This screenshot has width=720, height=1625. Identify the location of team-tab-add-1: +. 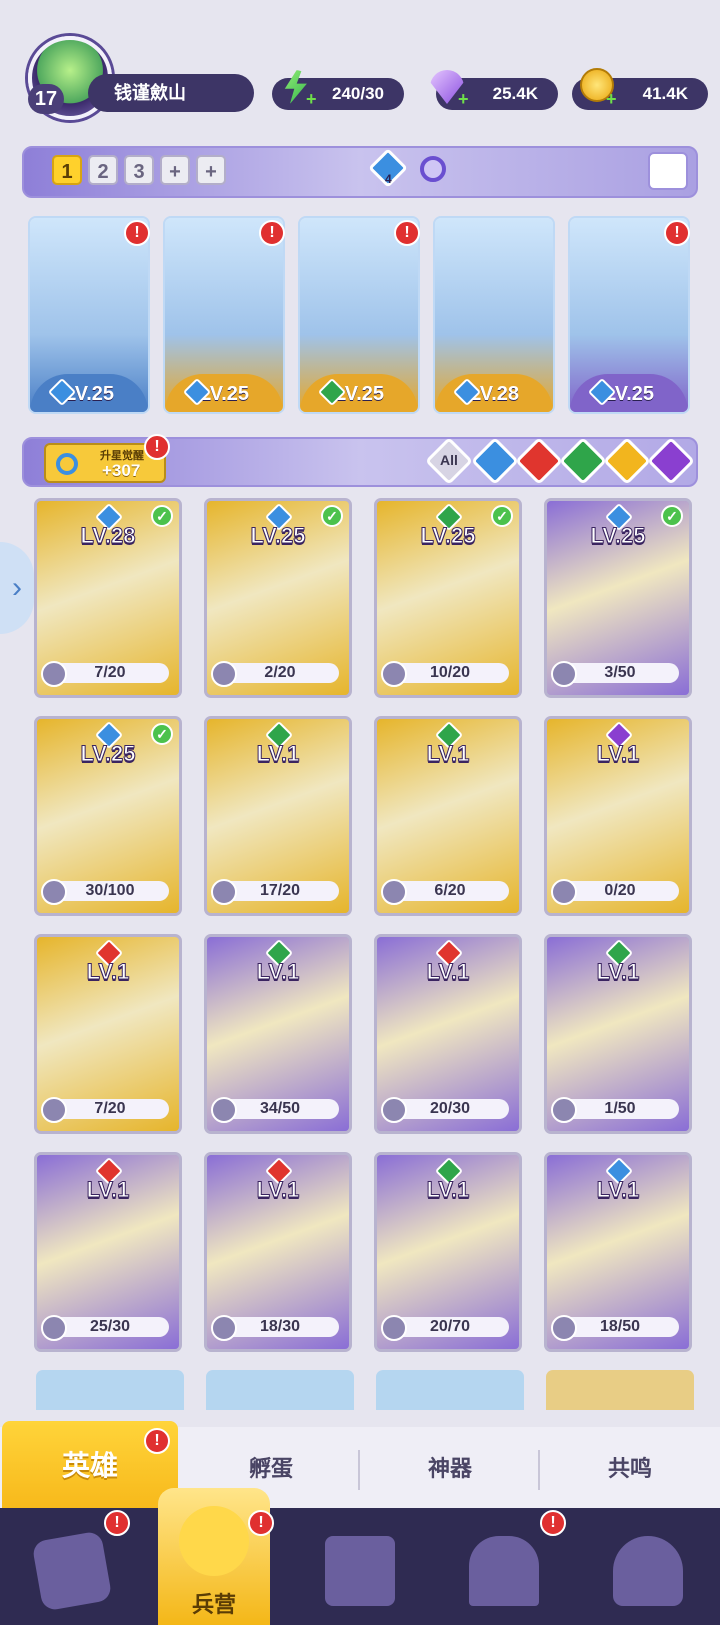
(175, 170).